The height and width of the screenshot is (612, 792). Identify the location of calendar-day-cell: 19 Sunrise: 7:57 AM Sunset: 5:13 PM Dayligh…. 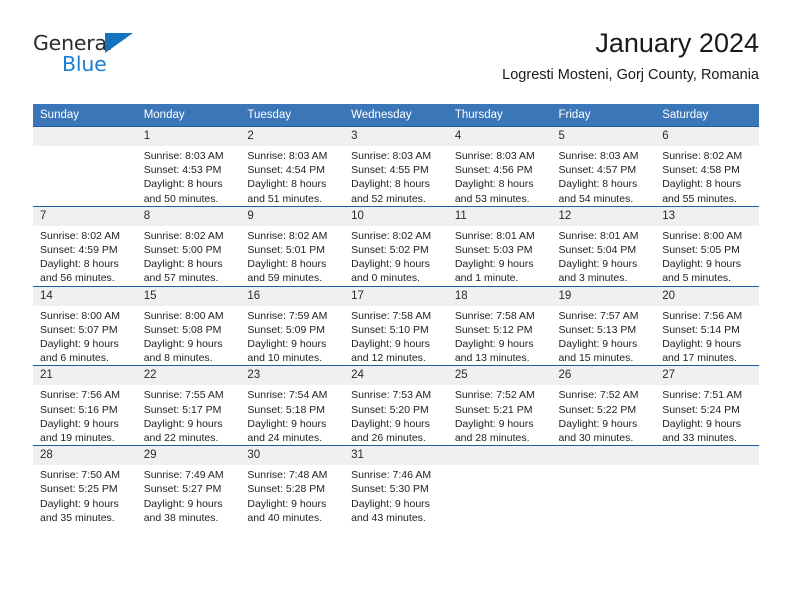
(603, 325).